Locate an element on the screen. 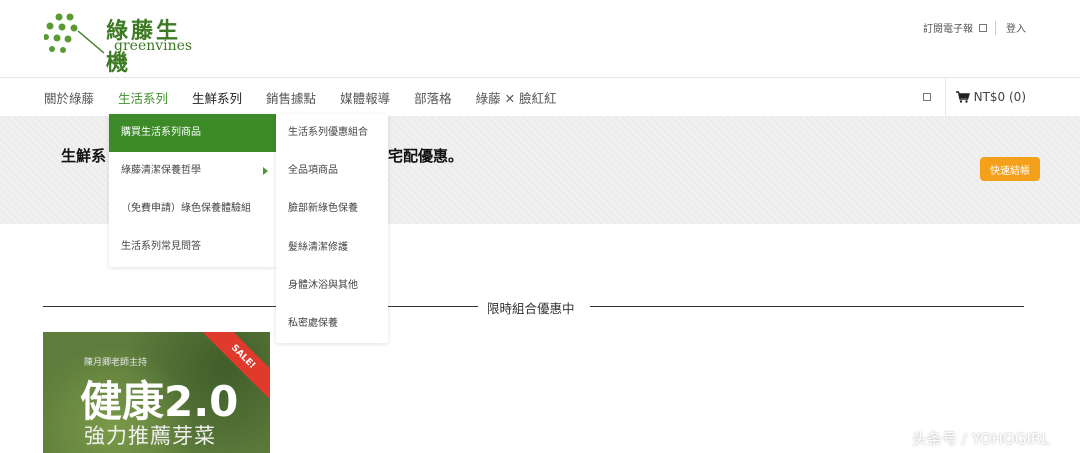 Image resolution: width=1080 pixels, height=453 pixels. subscribe-link: 訂閱電子報 is located at coordinates (948, 27).